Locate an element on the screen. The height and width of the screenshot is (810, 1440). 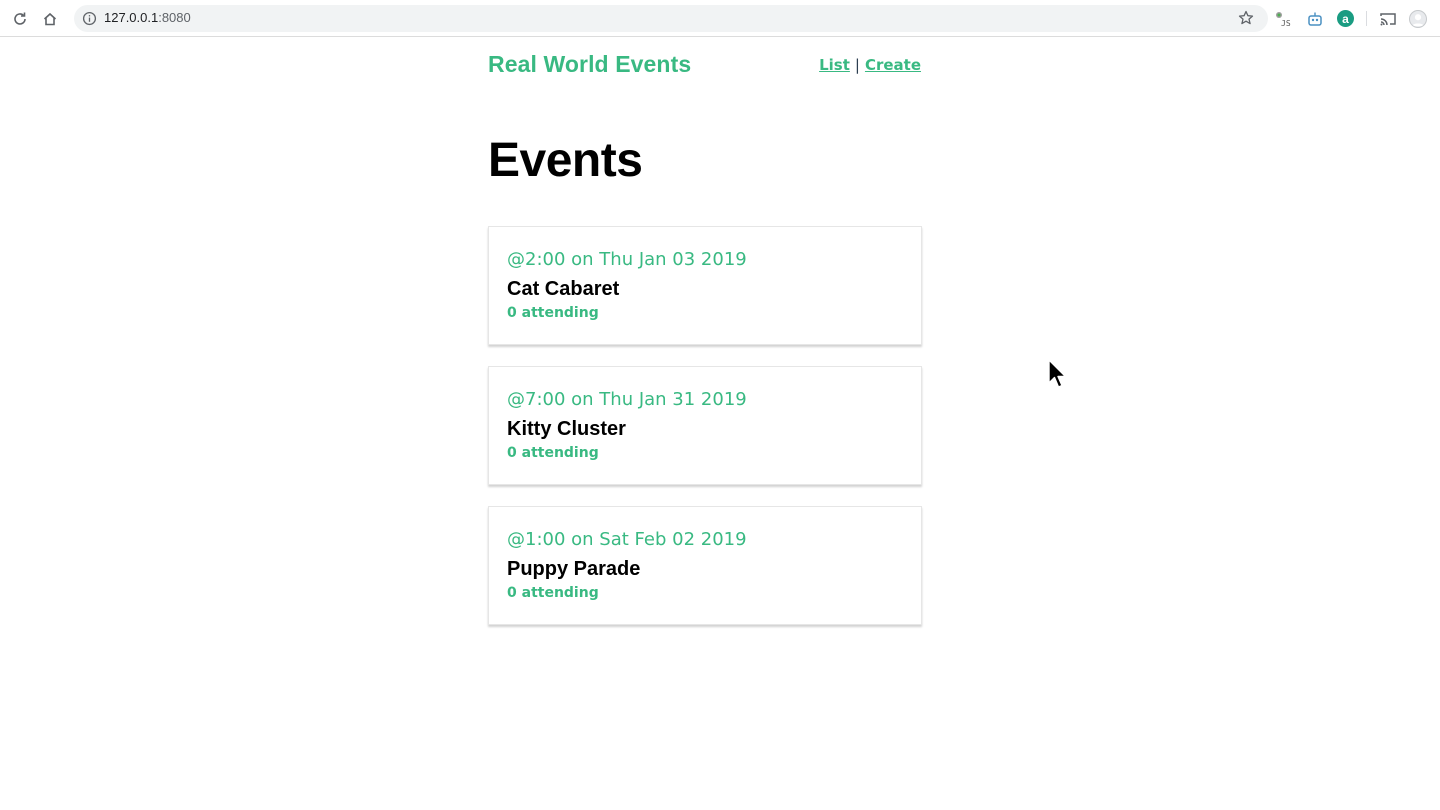
brand-title: Real World Events is located at coordinates (589, 64).